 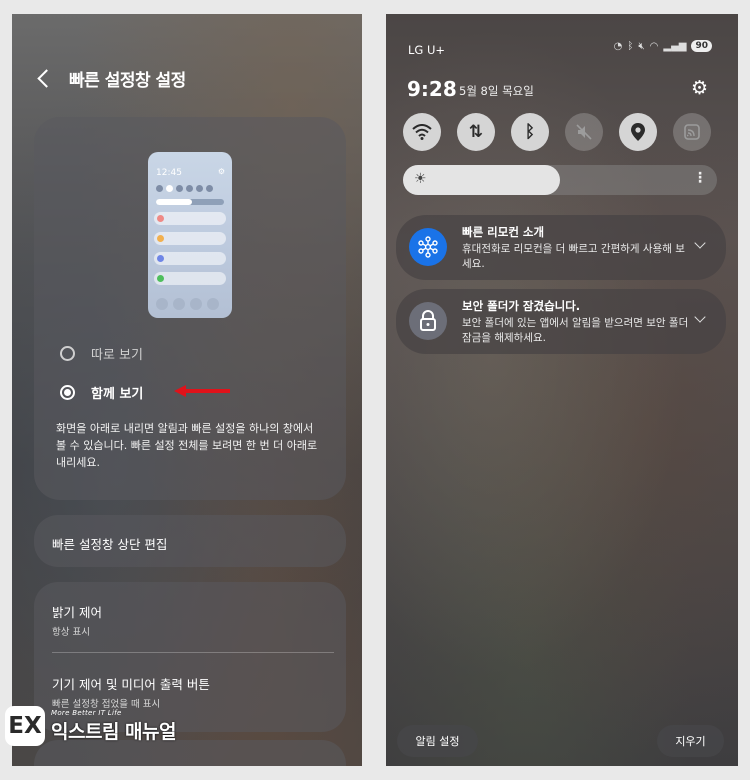 I want to click on bluetooth-status-icon: ᛒ, so click(x=630, y=46).